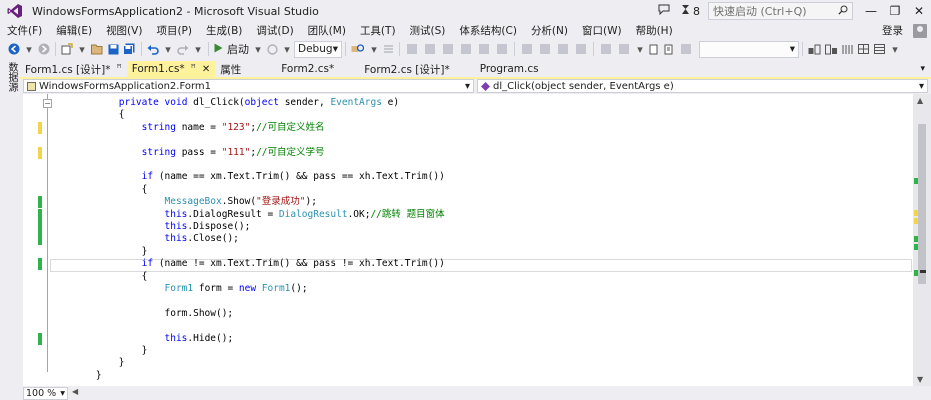 The image size is (931, 400). What do you see at coordinates (374, 49) in the screenshot?
I see `find-dropdown-icon: ▾` at bounding box center [374, 49].